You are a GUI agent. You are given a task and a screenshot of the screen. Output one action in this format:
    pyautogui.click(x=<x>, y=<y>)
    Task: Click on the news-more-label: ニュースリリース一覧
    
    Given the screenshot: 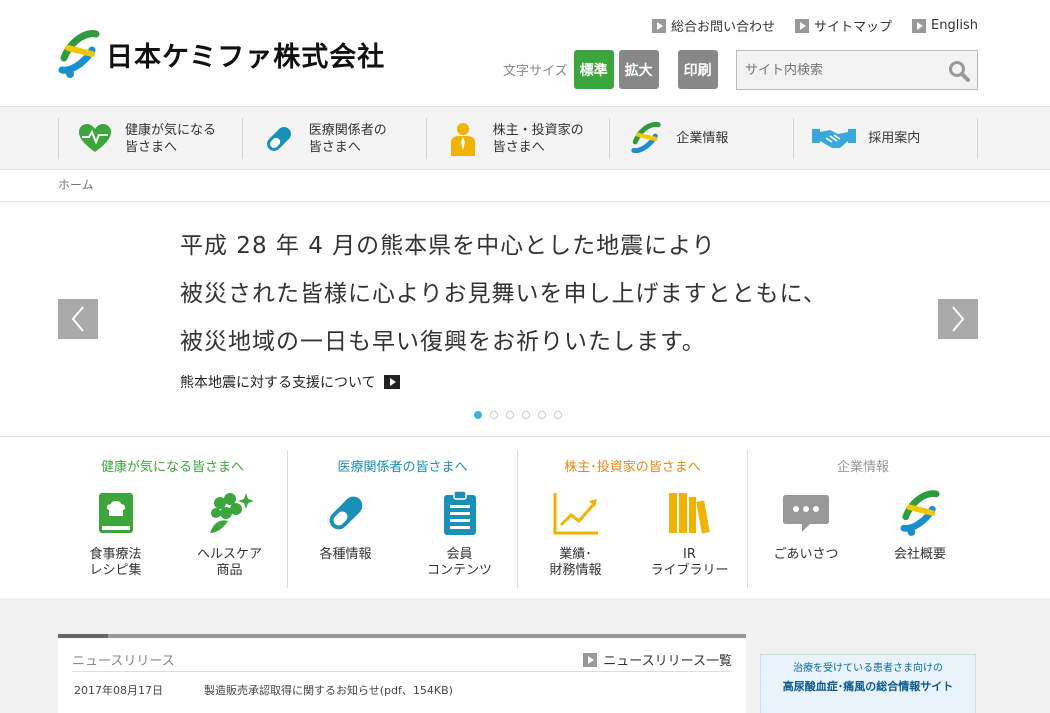 What is the action you would take?
    pyautogui.click(x=667, y=661)
    